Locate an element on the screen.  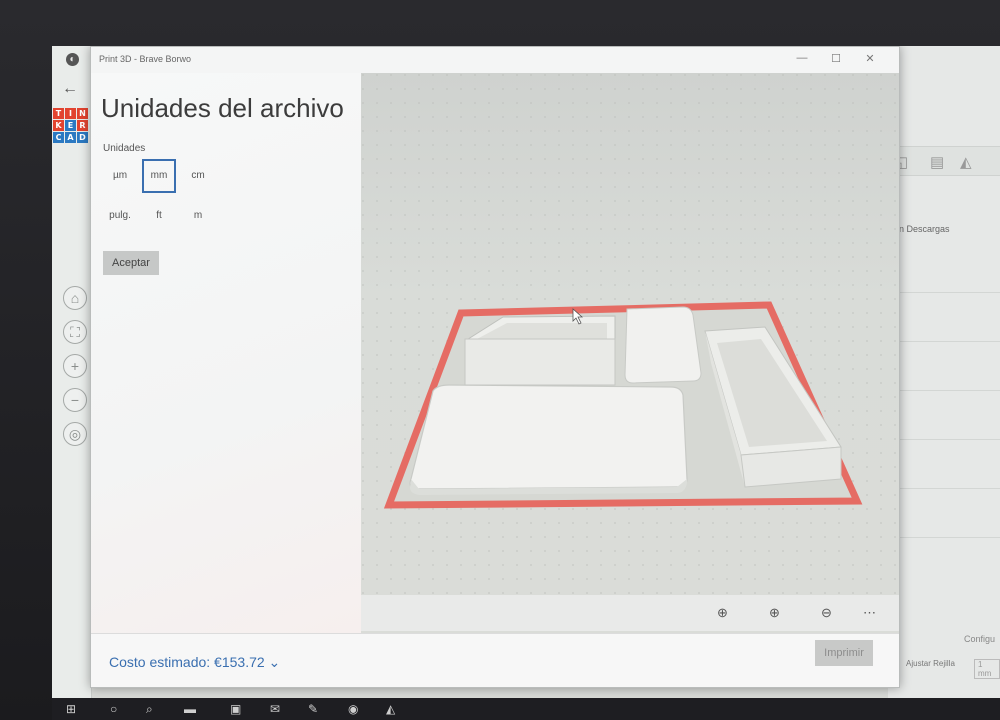
print-button: Imprimir is located at coordinates (844, 653).